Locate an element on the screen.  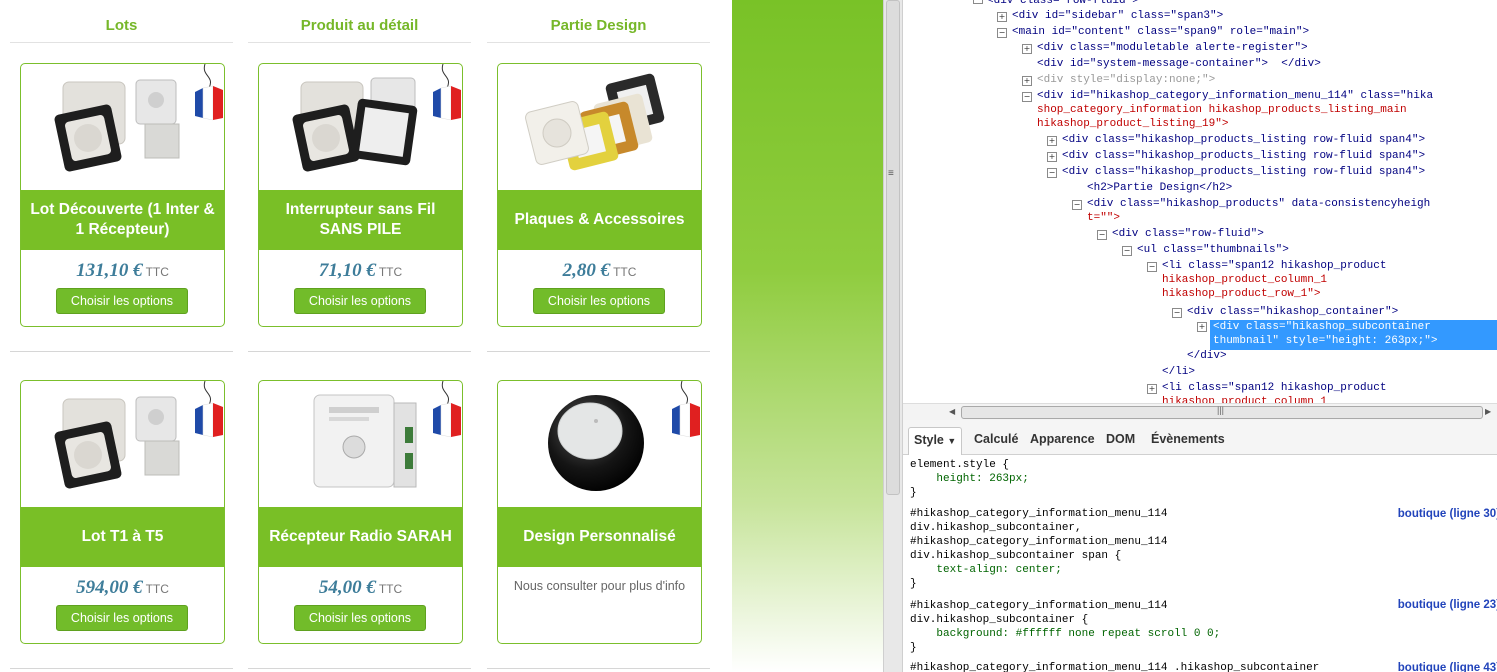
product-price: 131,10 € TTC is located at coordinates (122, 271).